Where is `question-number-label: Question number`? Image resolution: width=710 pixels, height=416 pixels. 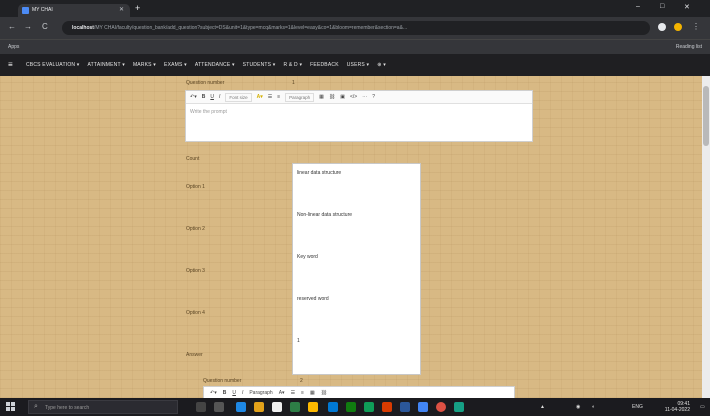 question-number-label: Question number is located at coordinates (205, 83).